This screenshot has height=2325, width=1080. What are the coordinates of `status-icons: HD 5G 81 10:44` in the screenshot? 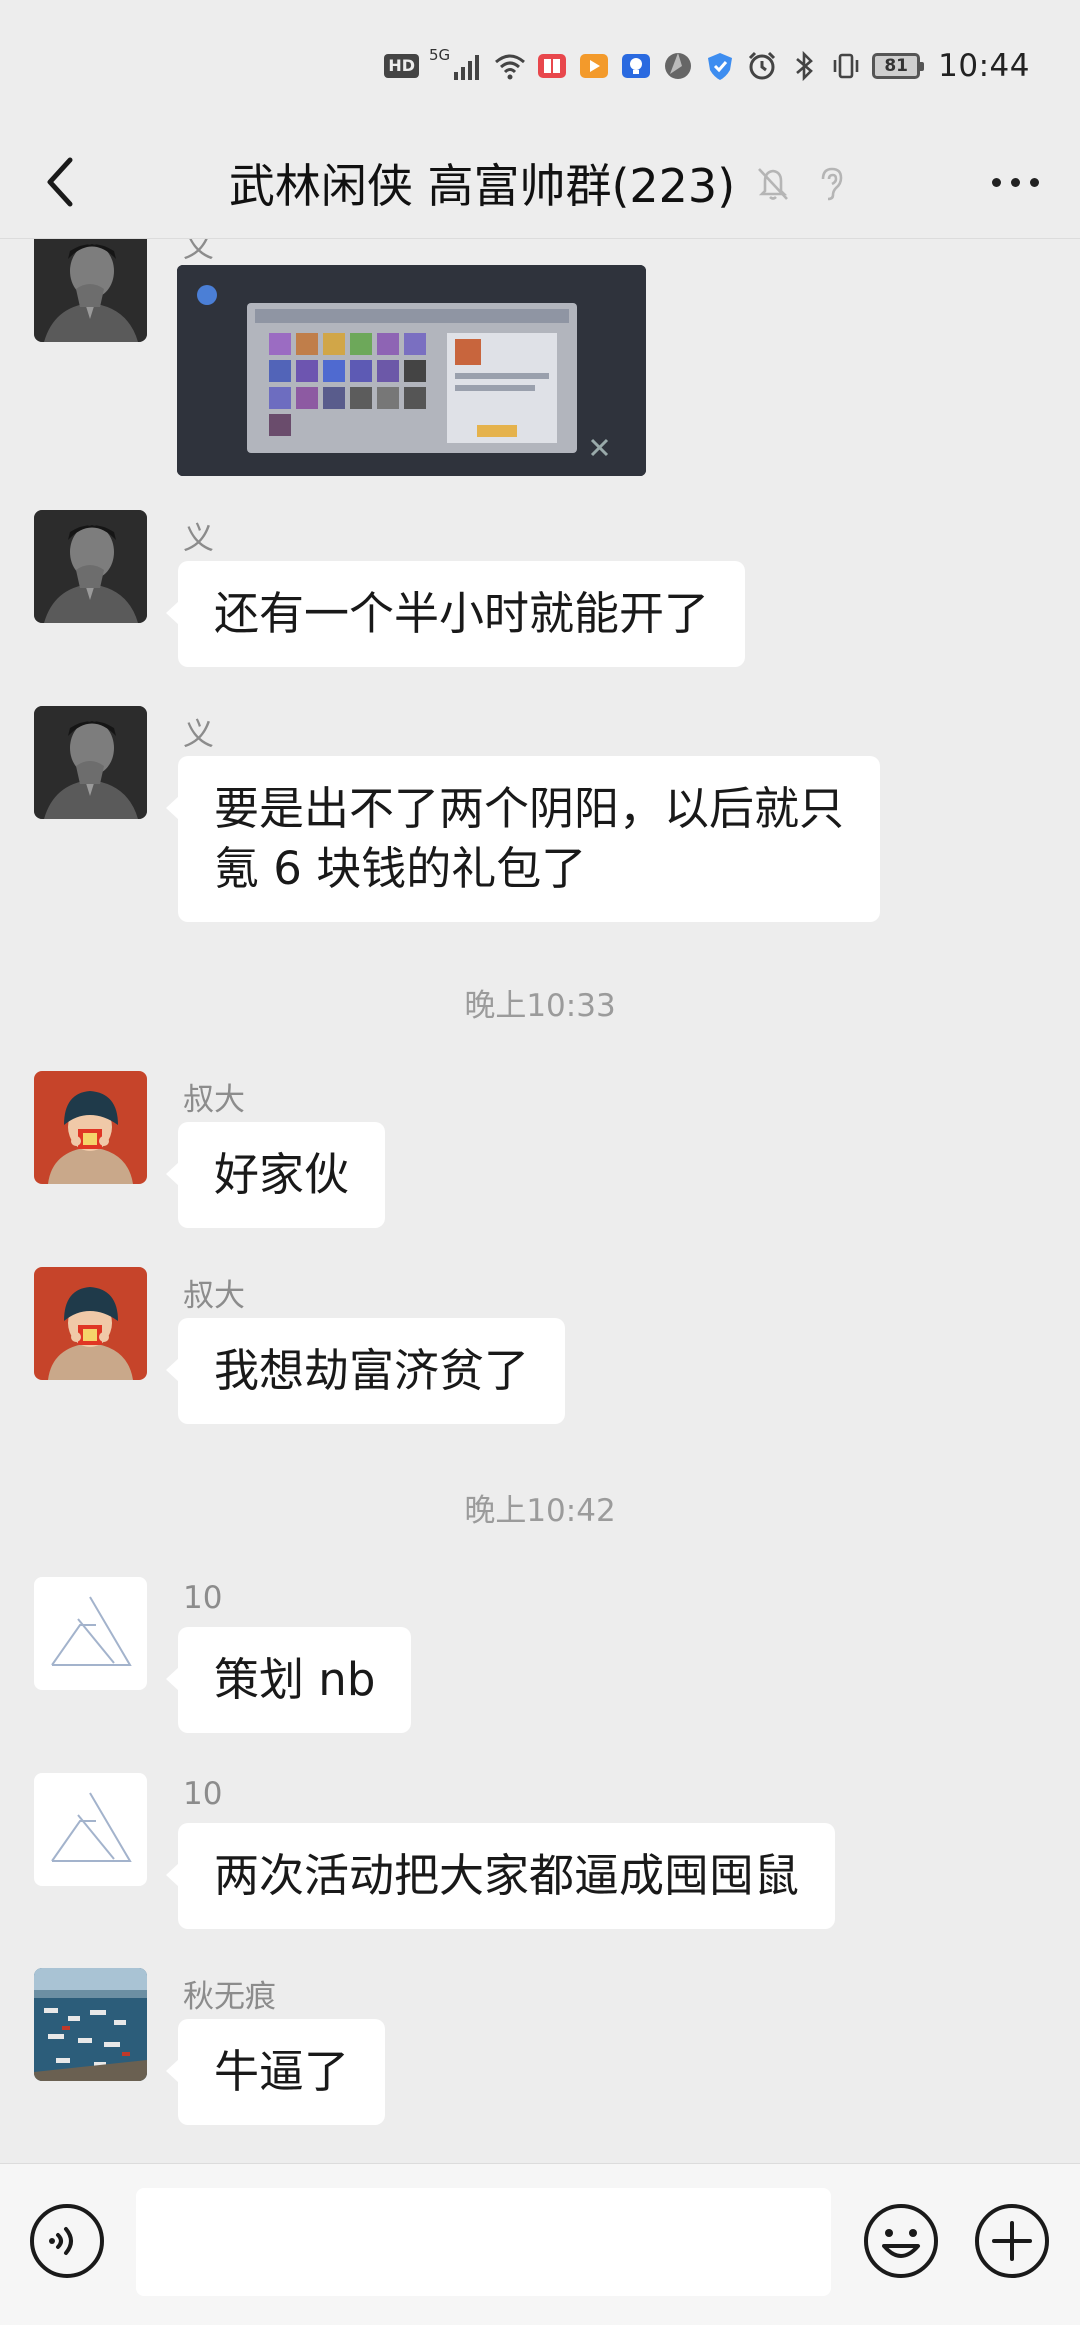 It's located at (707, 66).